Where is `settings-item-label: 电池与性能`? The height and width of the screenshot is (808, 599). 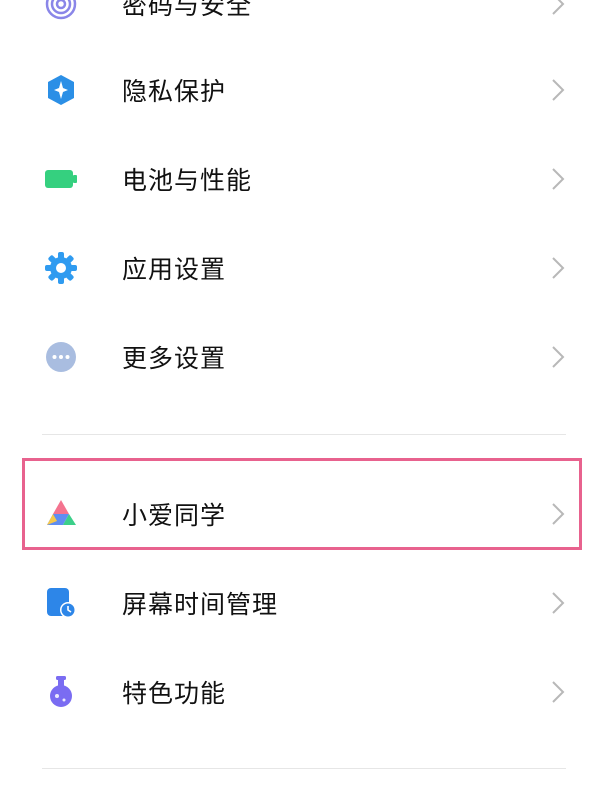 settings-item-label: 电池与性能 is located at coordinates (187, 180).